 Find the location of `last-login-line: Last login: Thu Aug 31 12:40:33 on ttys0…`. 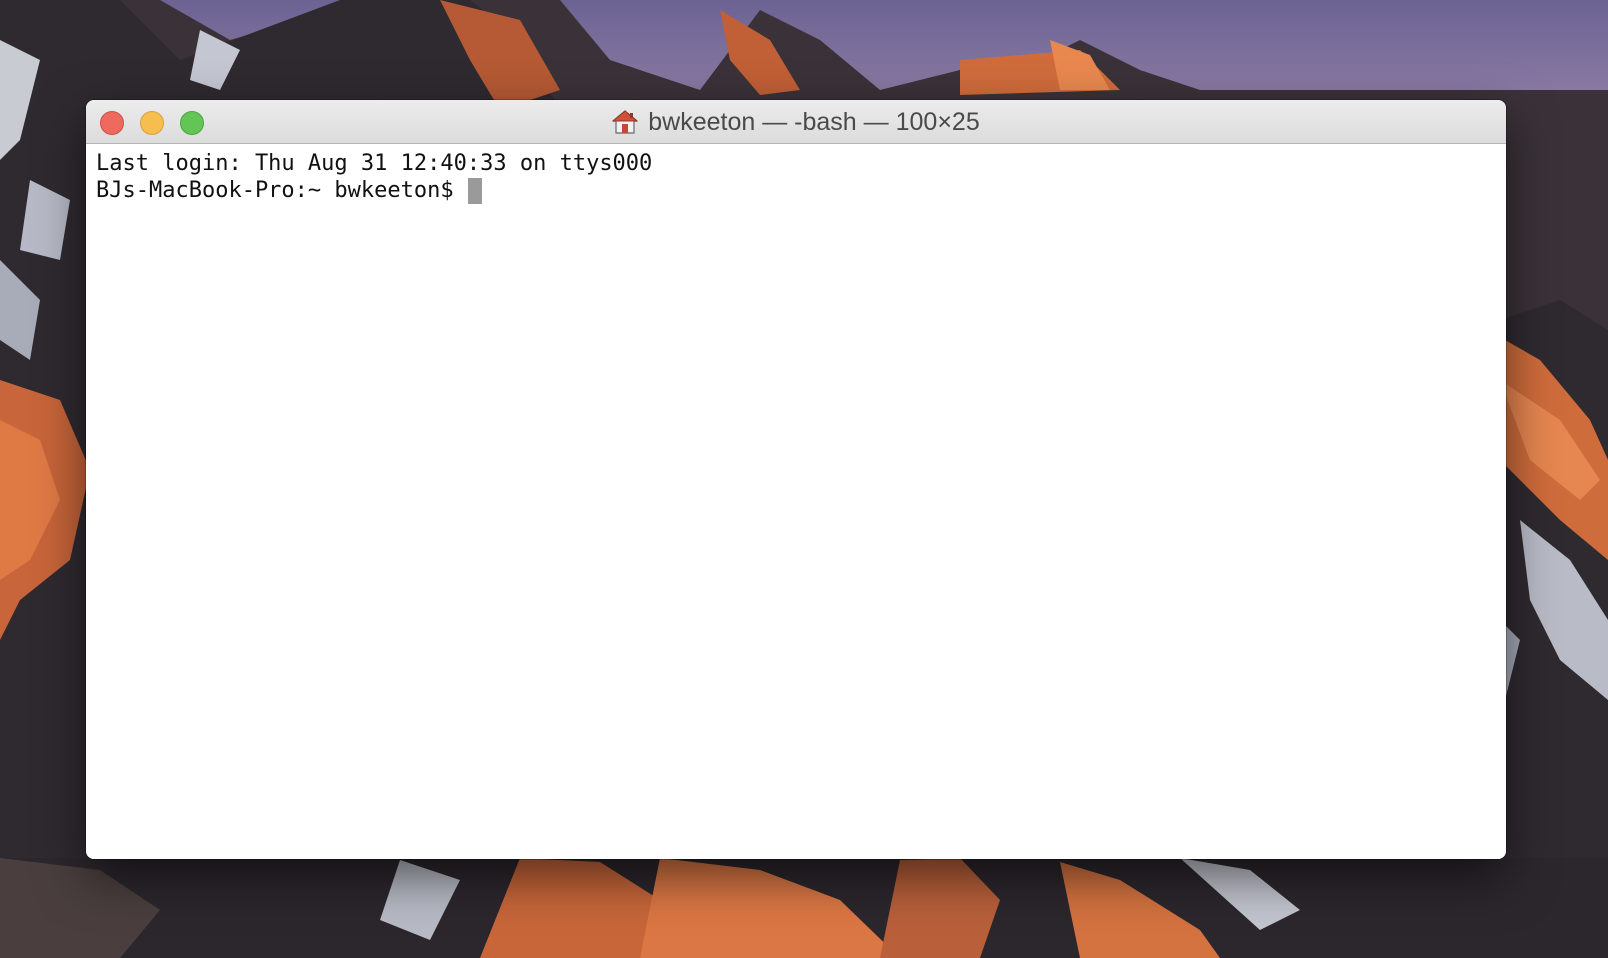

last-login-line: Last login: Thu Aug 31 12:40:33 on ttys0… is located at coordinates (374, 163).